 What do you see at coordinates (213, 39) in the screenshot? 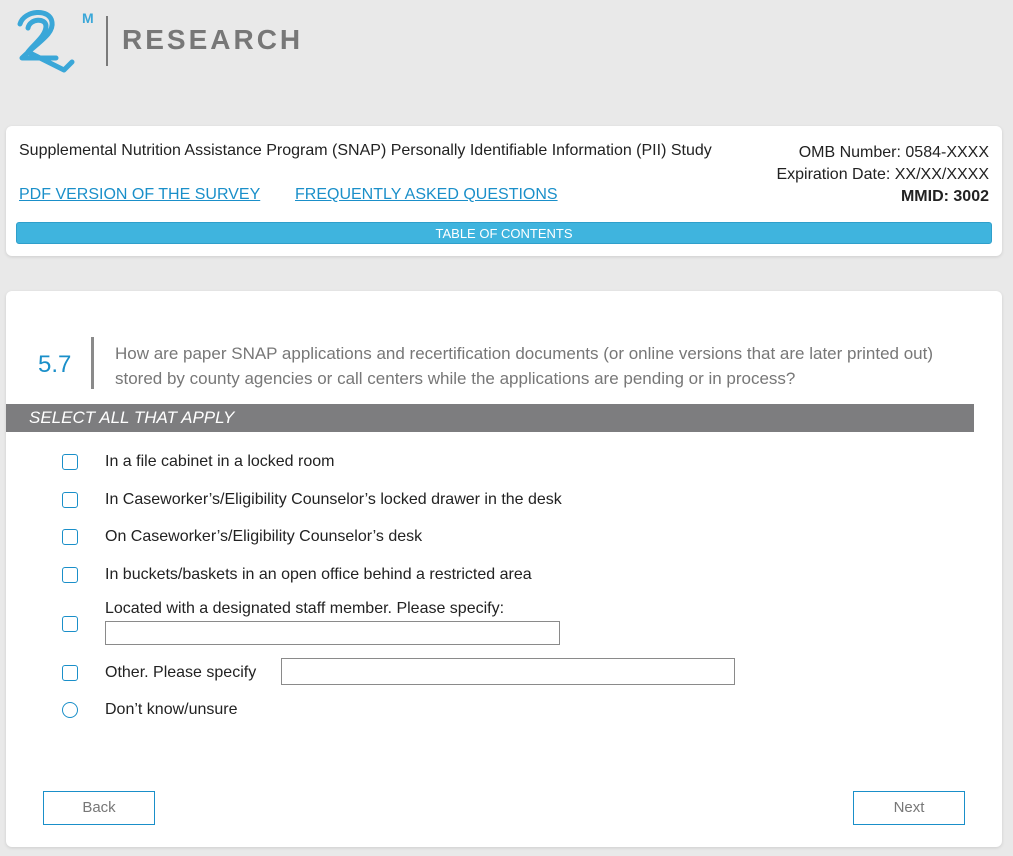
I see `logo-wordmark: RESEARCH` at bounding box center [213, 39].